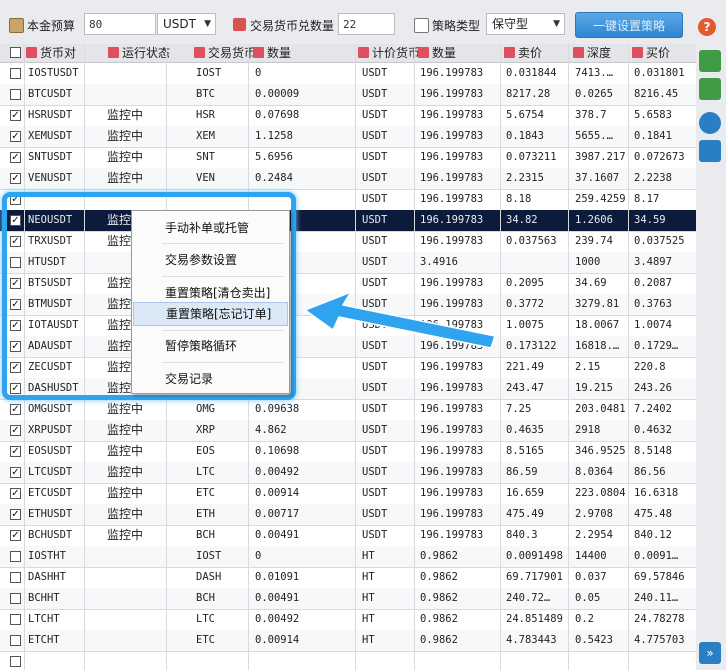 Image resolution: width=726 pixels, height=670 pixels. Describe the element at coordinates (710, 123) in the screenshot. I see `info-icon` at that location.